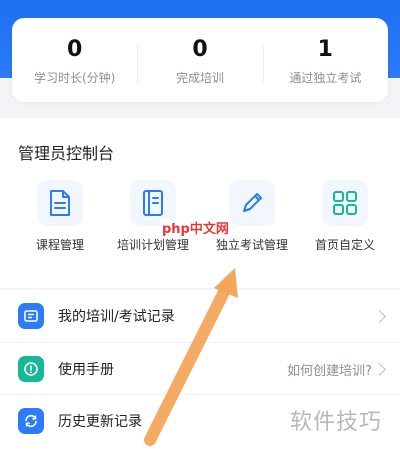  Describe the element at coordinates (31, 421) in the screenshot. I see `refresh-icon` at that location.